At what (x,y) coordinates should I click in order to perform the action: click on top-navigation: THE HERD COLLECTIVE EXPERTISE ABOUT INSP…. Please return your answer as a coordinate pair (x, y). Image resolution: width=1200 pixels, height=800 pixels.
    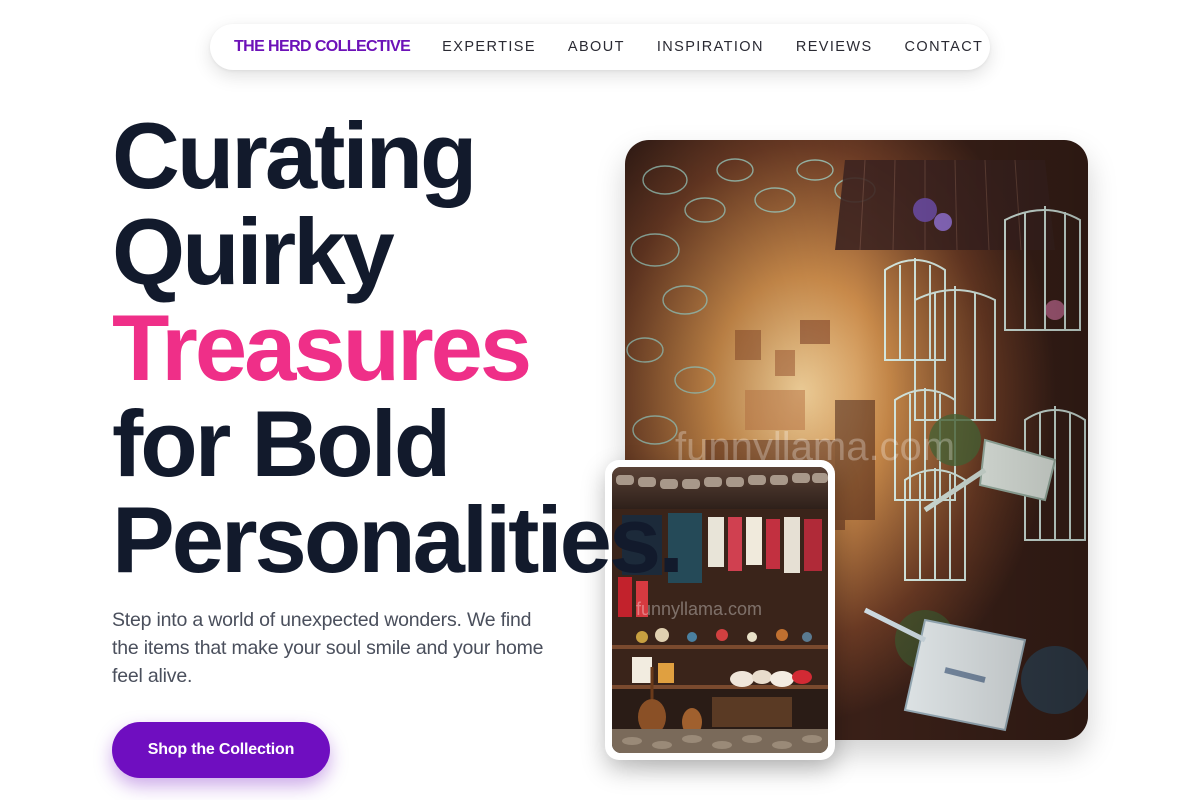
    Looking at the image, I should click on (600, 47).